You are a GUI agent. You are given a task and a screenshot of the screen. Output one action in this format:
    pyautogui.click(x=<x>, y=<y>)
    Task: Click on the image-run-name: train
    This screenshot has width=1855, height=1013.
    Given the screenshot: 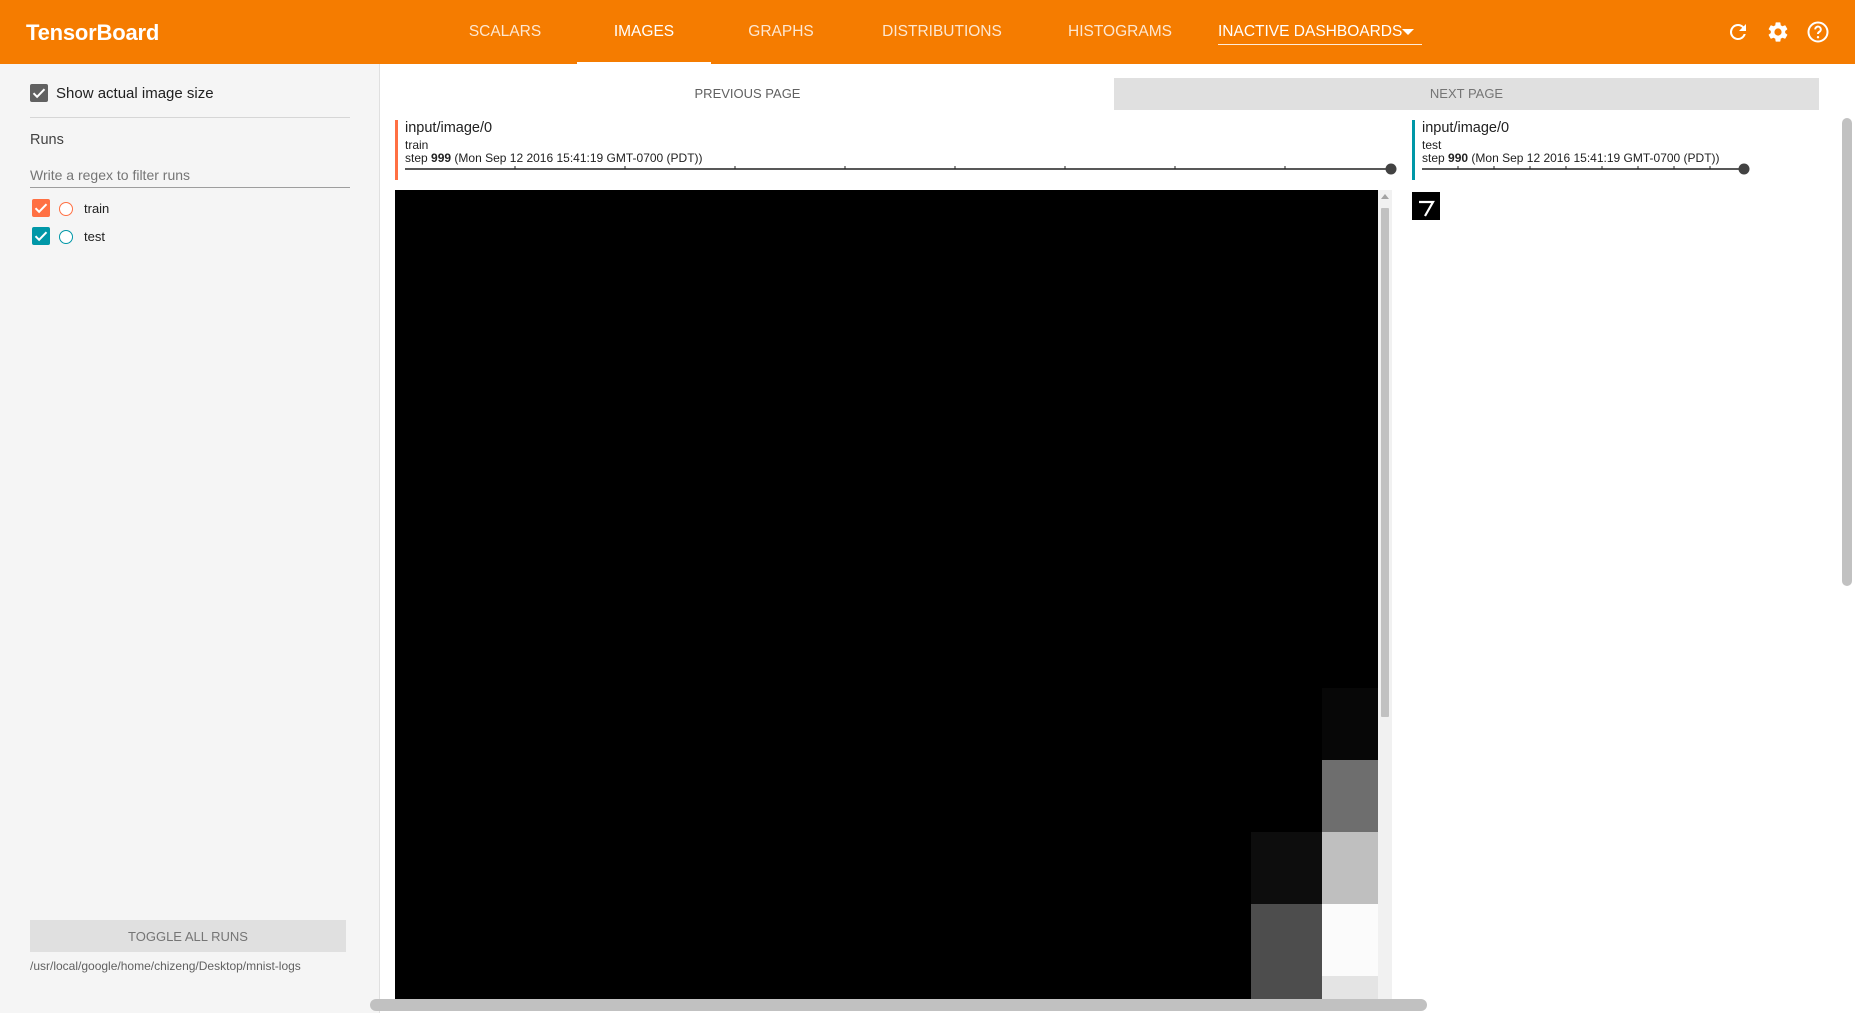 What is the action you would take?
    pyautogui.click(x=417, y=145)
    